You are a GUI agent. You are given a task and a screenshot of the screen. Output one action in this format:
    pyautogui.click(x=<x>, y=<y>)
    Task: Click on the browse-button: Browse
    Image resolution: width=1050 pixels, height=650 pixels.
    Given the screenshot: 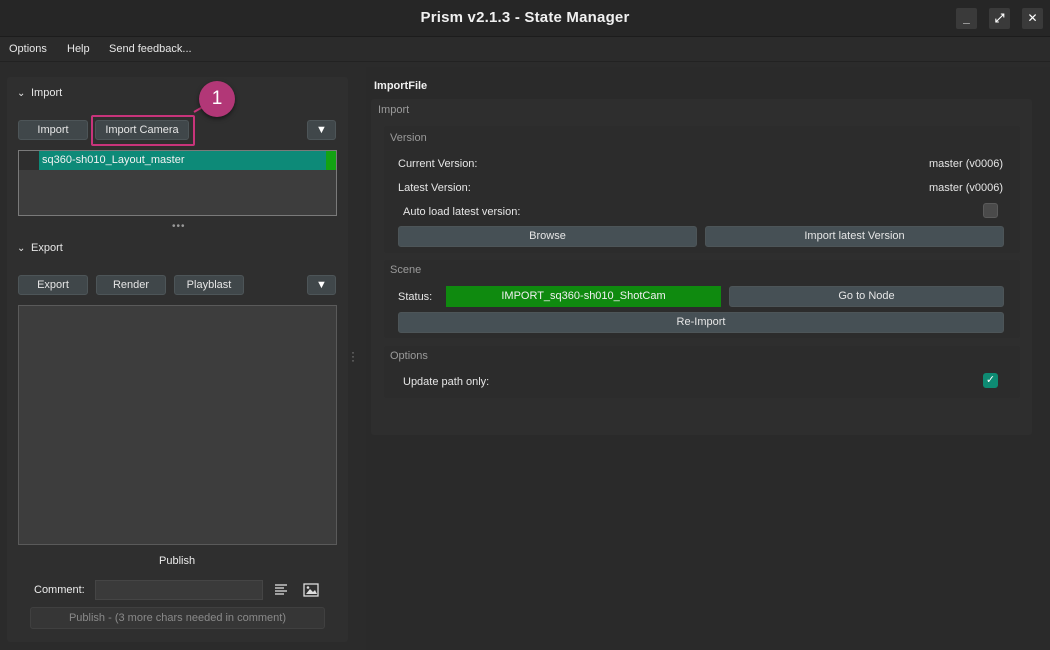 What is the action you would take?
    pyautogui.click(x=547, y=236)
    